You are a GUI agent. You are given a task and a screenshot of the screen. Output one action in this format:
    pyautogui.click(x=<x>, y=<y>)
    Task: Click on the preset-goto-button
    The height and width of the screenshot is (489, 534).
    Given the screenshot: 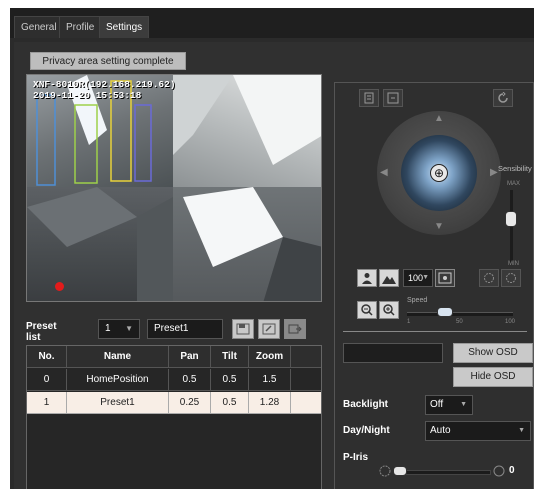 What is the action you would take?
    pyautogui.click(x=295, y=329)
    